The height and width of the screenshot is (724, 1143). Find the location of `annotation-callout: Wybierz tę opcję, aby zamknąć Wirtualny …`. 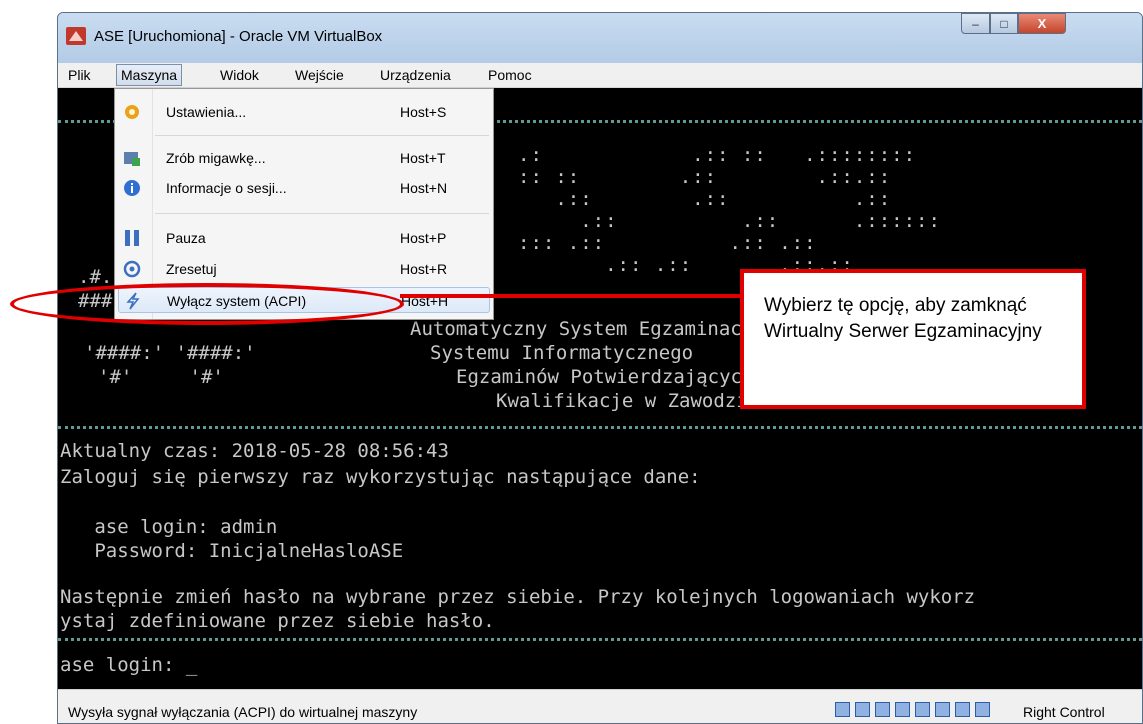

annotation-callout: Wybierz tę opcję, aby zamknąć Wirtualny … is located at coordinates (913, 339).